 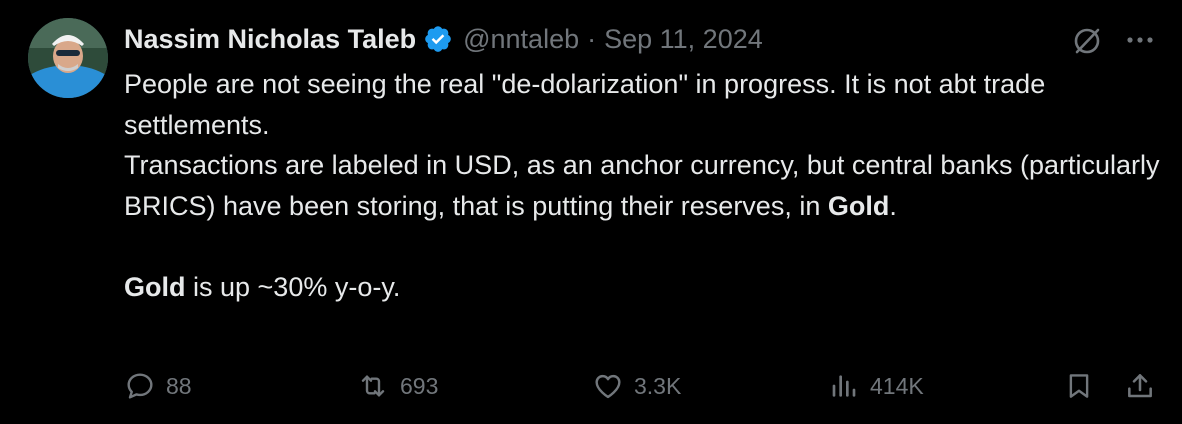 I want to click on bookmark-button, so click(x=1084, y=386).